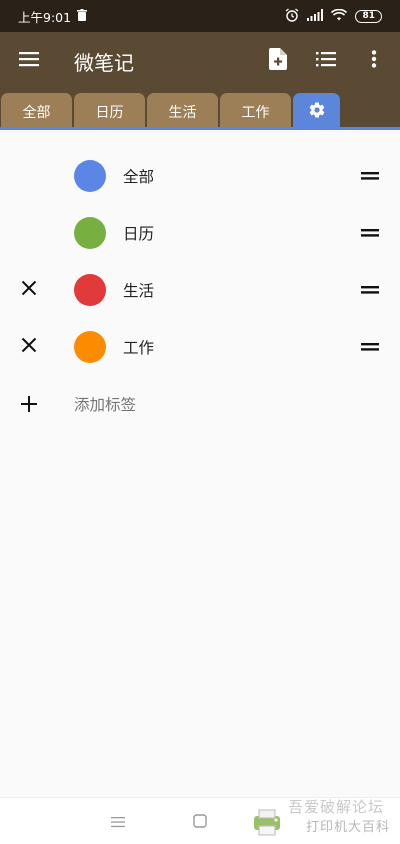 The image size is (400, 844). Describe the element at coordinates (292, 16) in the screenshot. I see `alarm-icon` at that location.